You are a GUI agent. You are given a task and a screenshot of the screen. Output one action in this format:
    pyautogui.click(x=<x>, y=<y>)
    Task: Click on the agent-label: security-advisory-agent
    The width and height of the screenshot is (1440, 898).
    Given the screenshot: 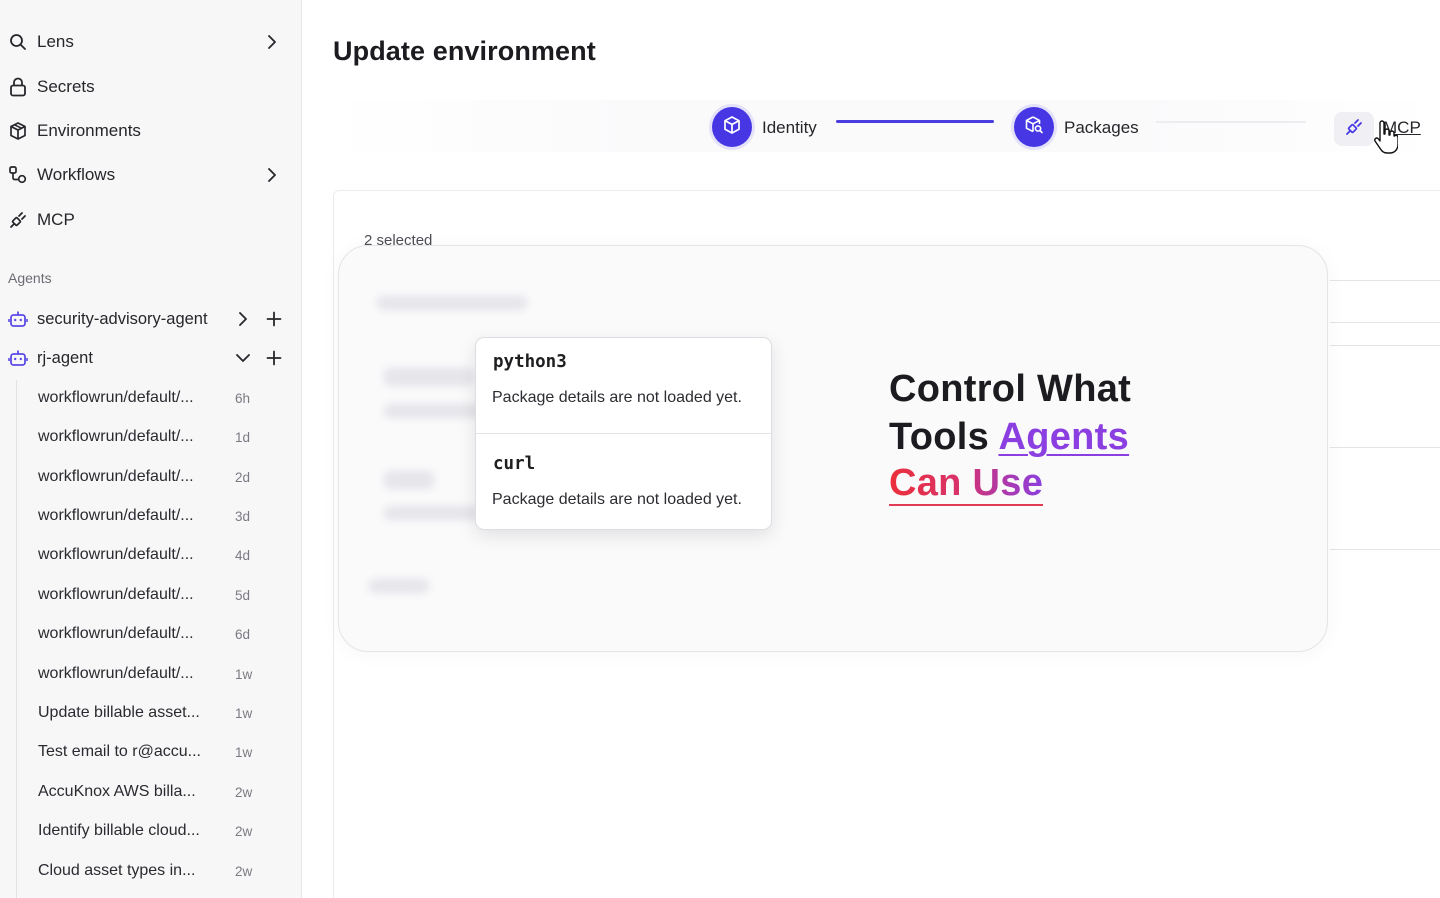 What is the action you would take?
    pyautogui.click(x=122, y=318)
    